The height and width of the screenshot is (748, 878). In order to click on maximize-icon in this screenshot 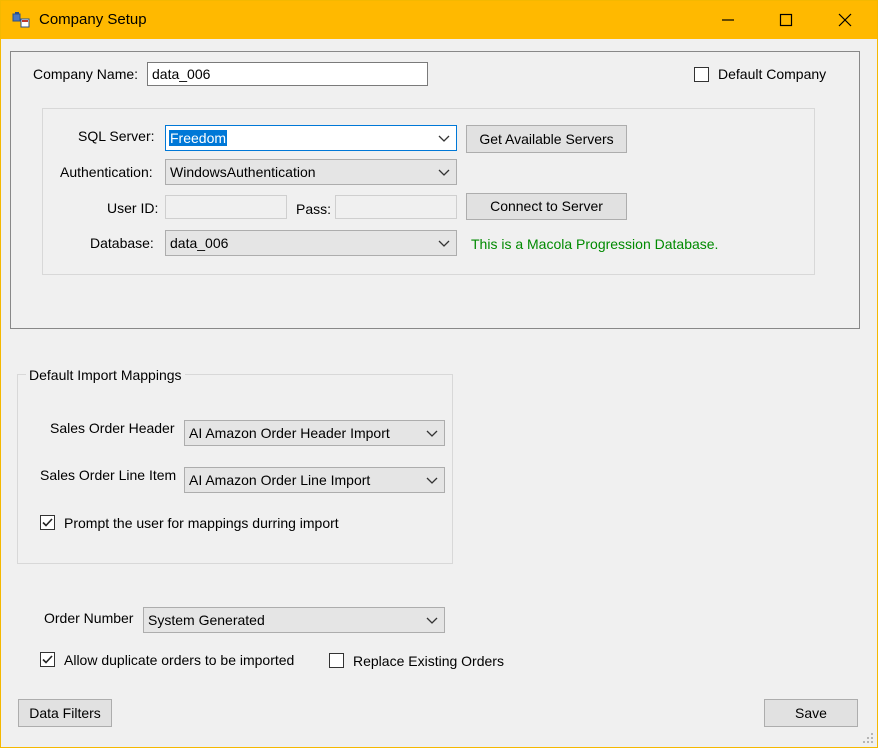, I will do `click(786, 20)`.